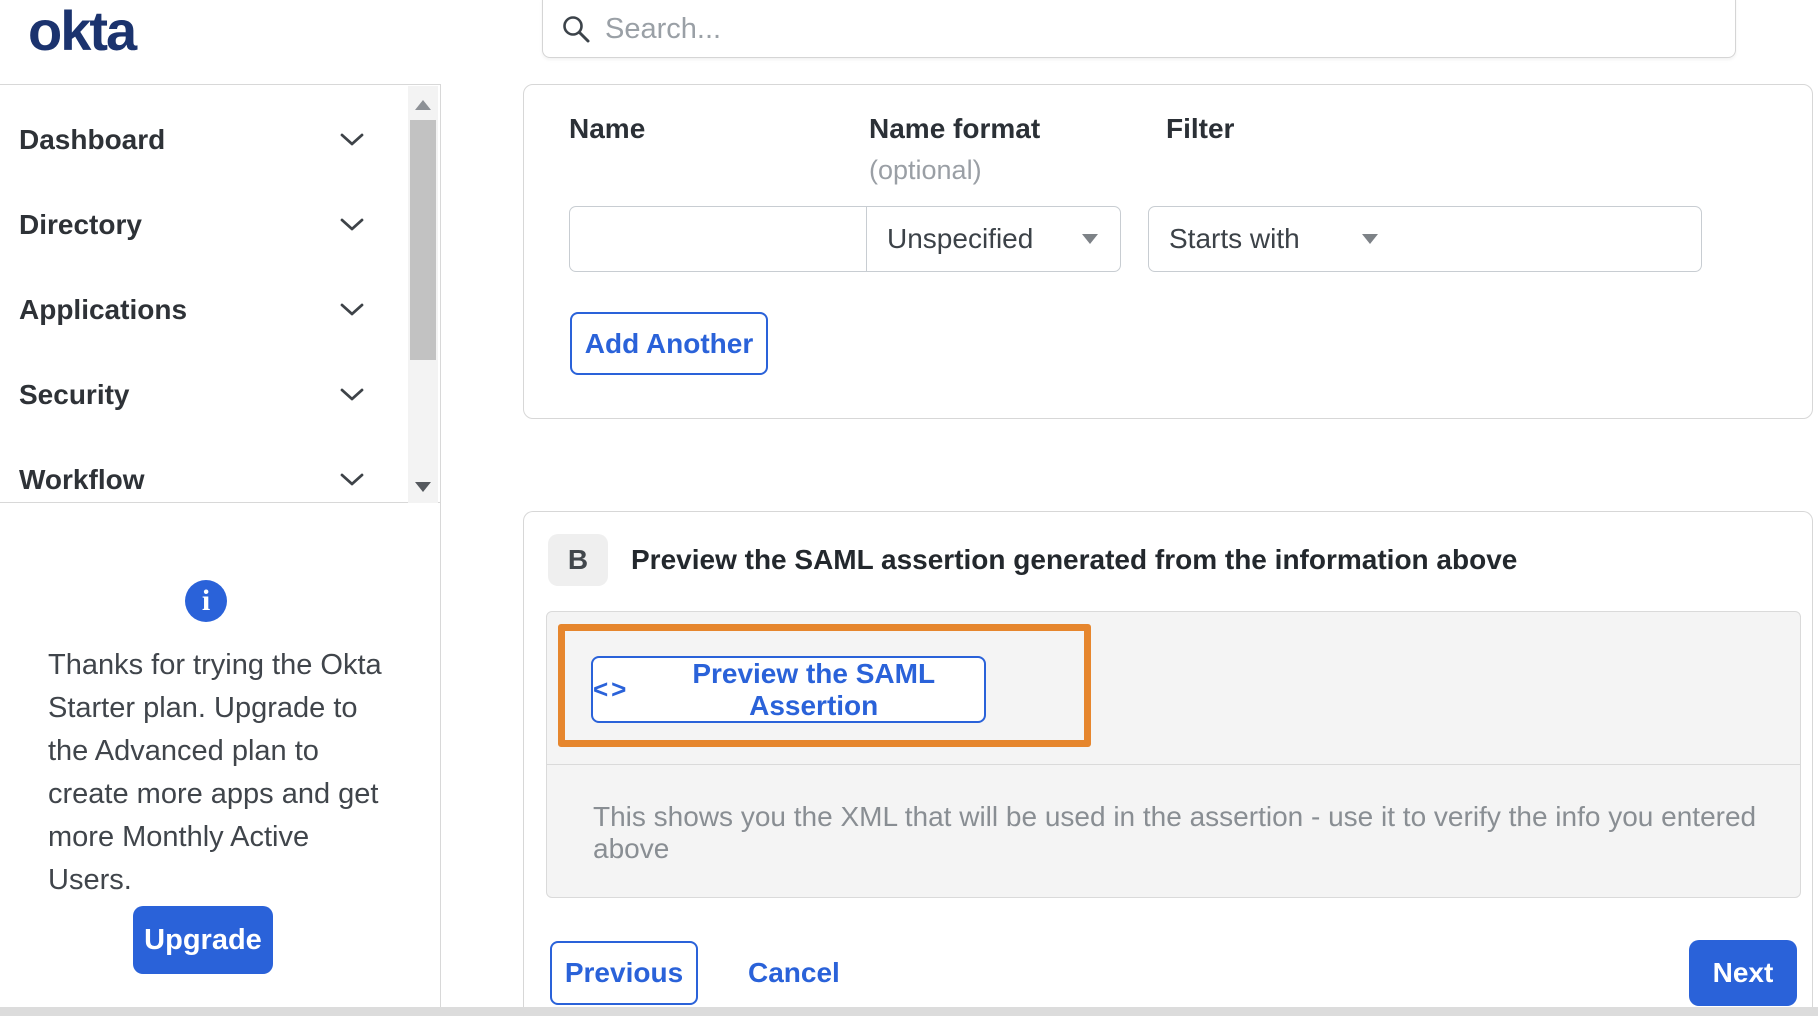  I want to click on add-another-button: Add Another, so click(669, 343).